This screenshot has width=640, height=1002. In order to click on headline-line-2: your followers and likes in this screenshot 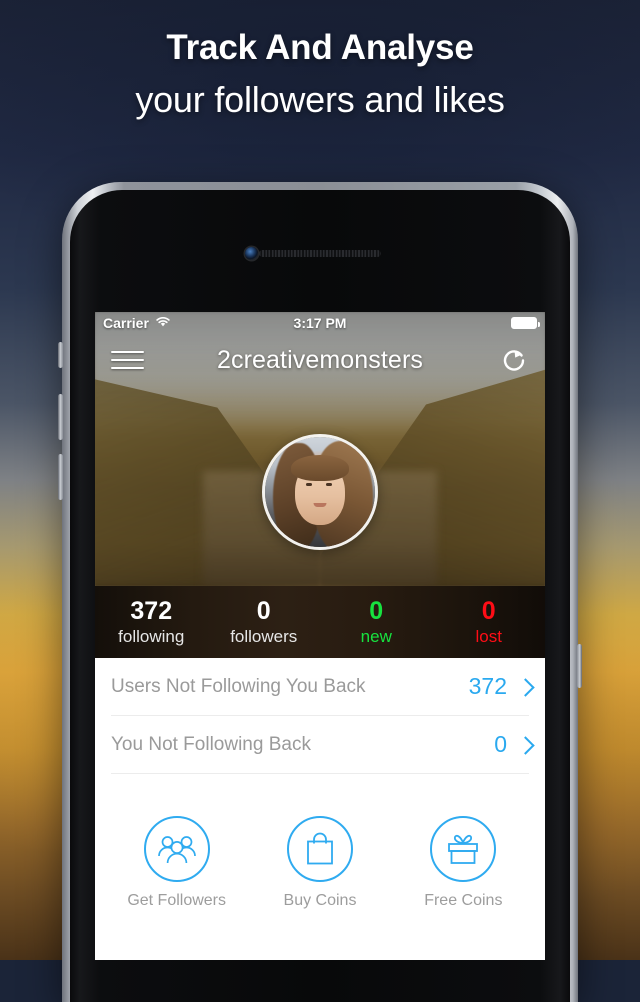, I will do `click(320, 99)`.